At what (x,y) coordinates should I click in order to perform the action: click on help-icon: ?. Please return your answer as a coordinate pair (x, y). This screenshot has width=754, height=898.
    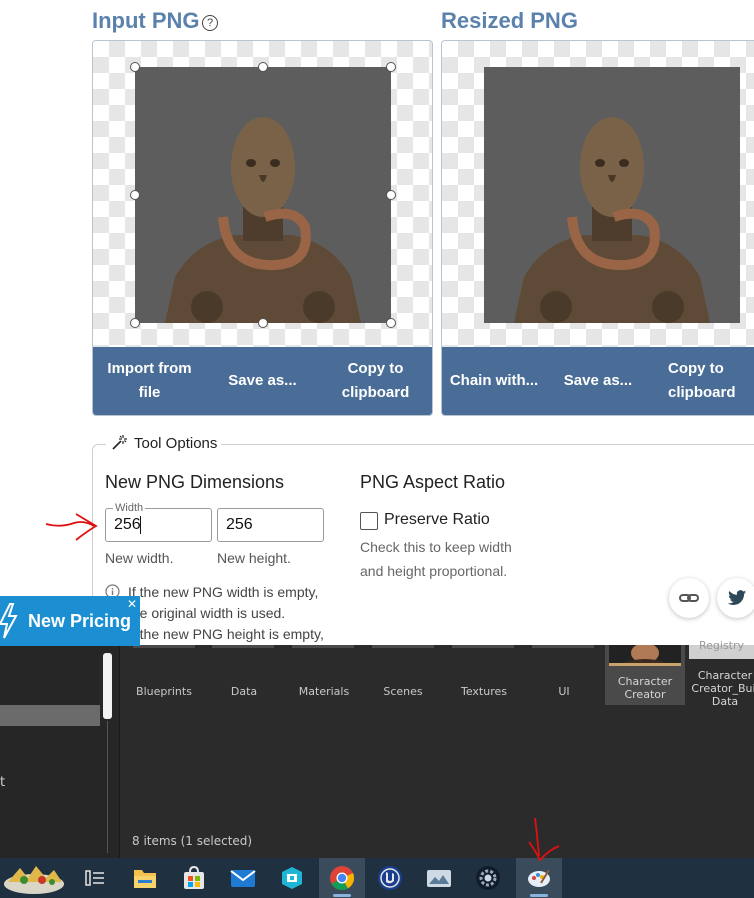
    Looking at the image, I should click on (210, 23).